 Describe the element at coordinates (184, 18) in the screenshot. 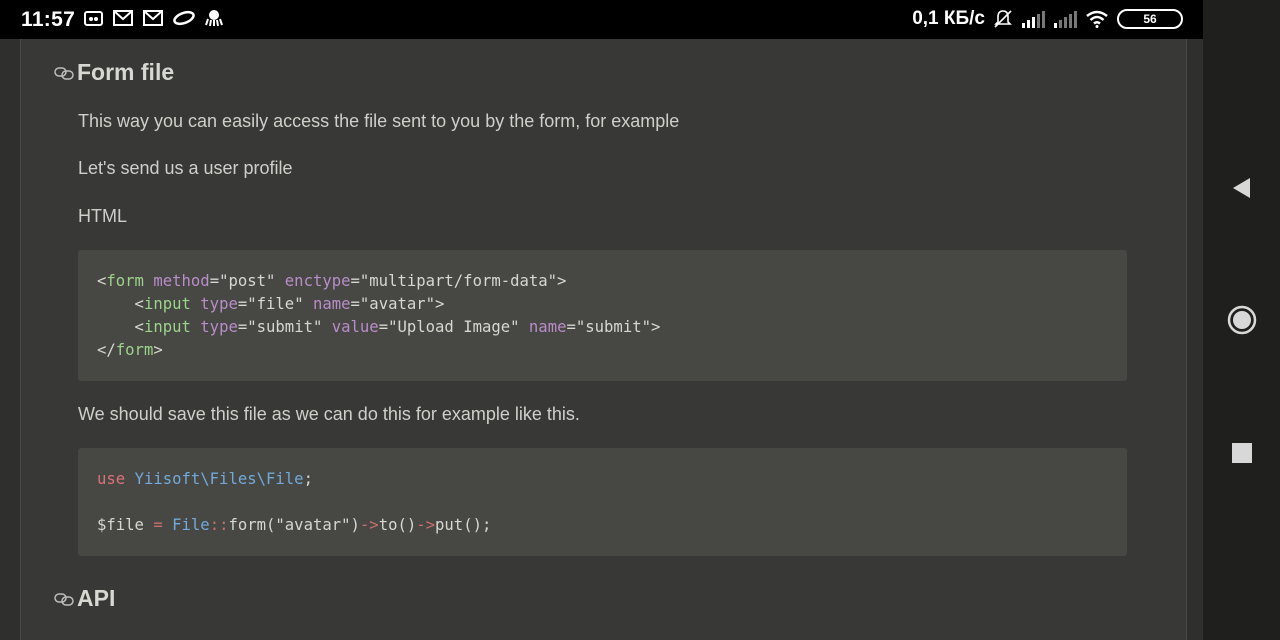

I see `app-icon` at that location.